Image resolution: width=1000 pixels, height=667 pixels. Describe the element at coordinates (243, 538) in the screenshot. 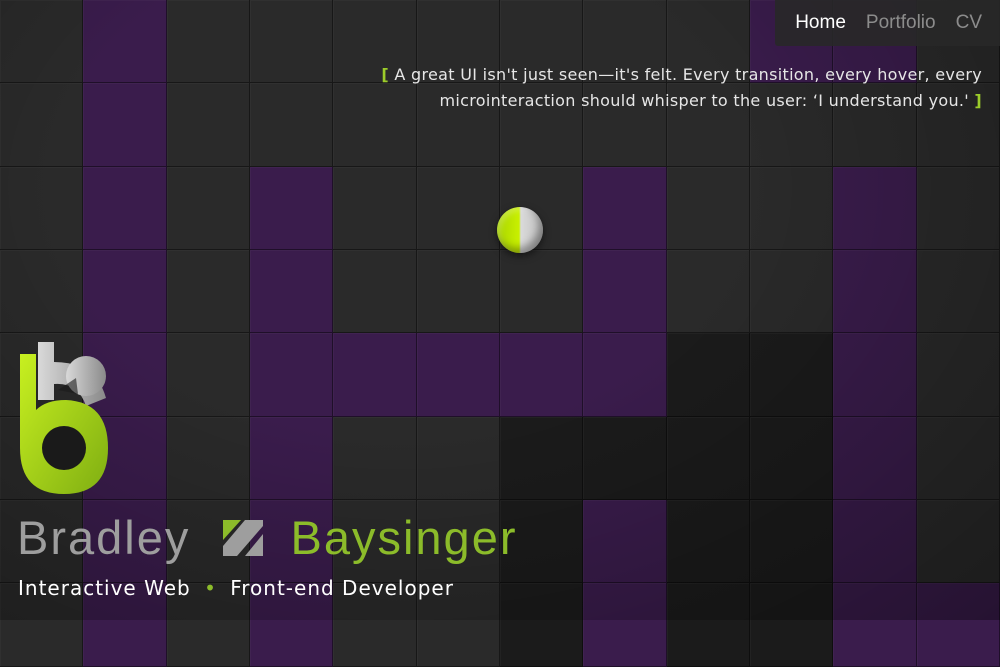

I see `slash-divider-icon` at that location.